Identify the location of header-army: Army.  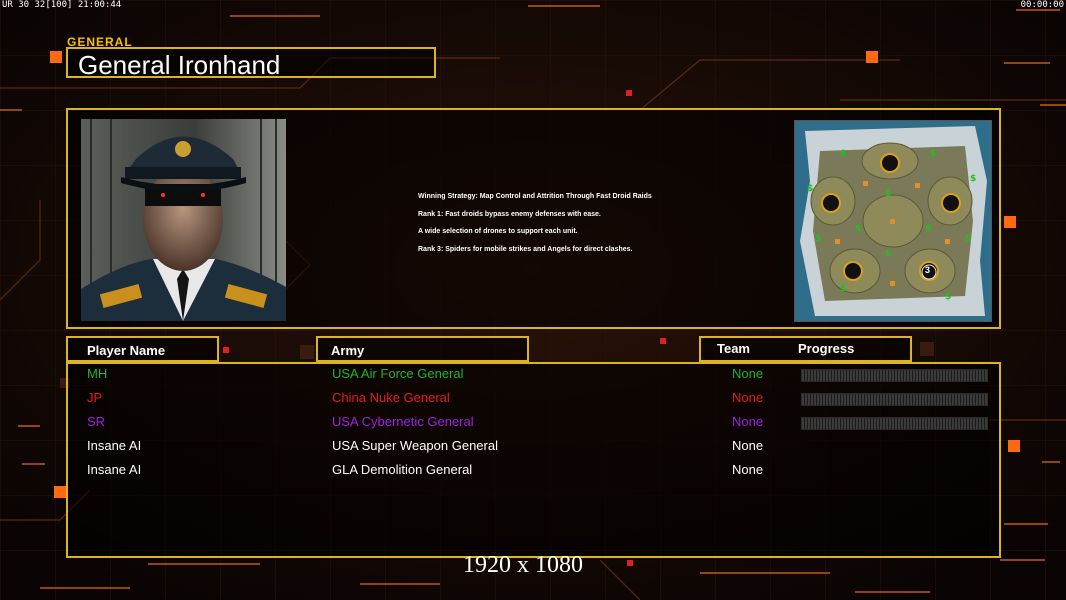
(422, 349).